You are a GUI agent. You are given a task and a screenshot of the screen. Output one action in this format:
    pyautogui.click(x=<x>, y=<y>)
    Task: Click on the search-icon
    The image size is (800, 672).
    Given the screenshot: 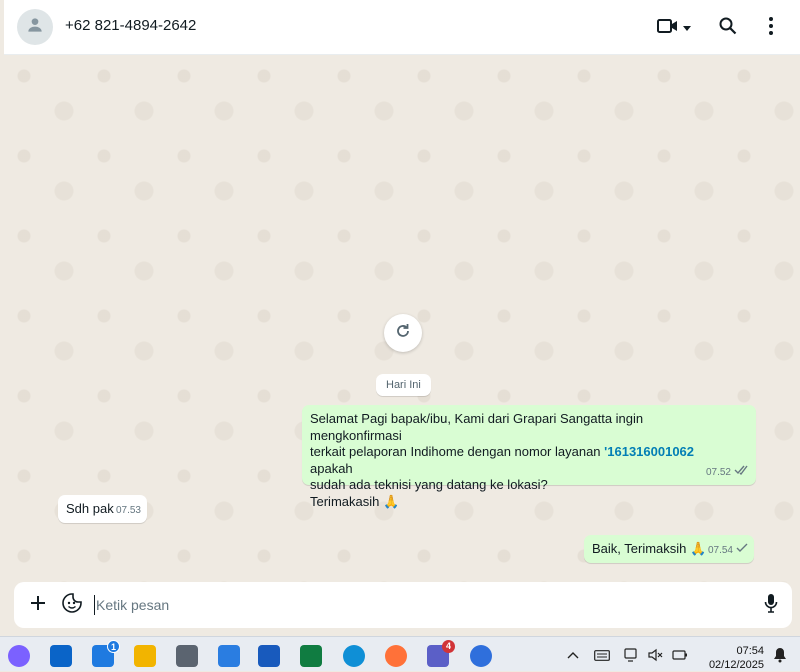 What is the action you would take?
    pyautogui.click(x=728, y=28)
    